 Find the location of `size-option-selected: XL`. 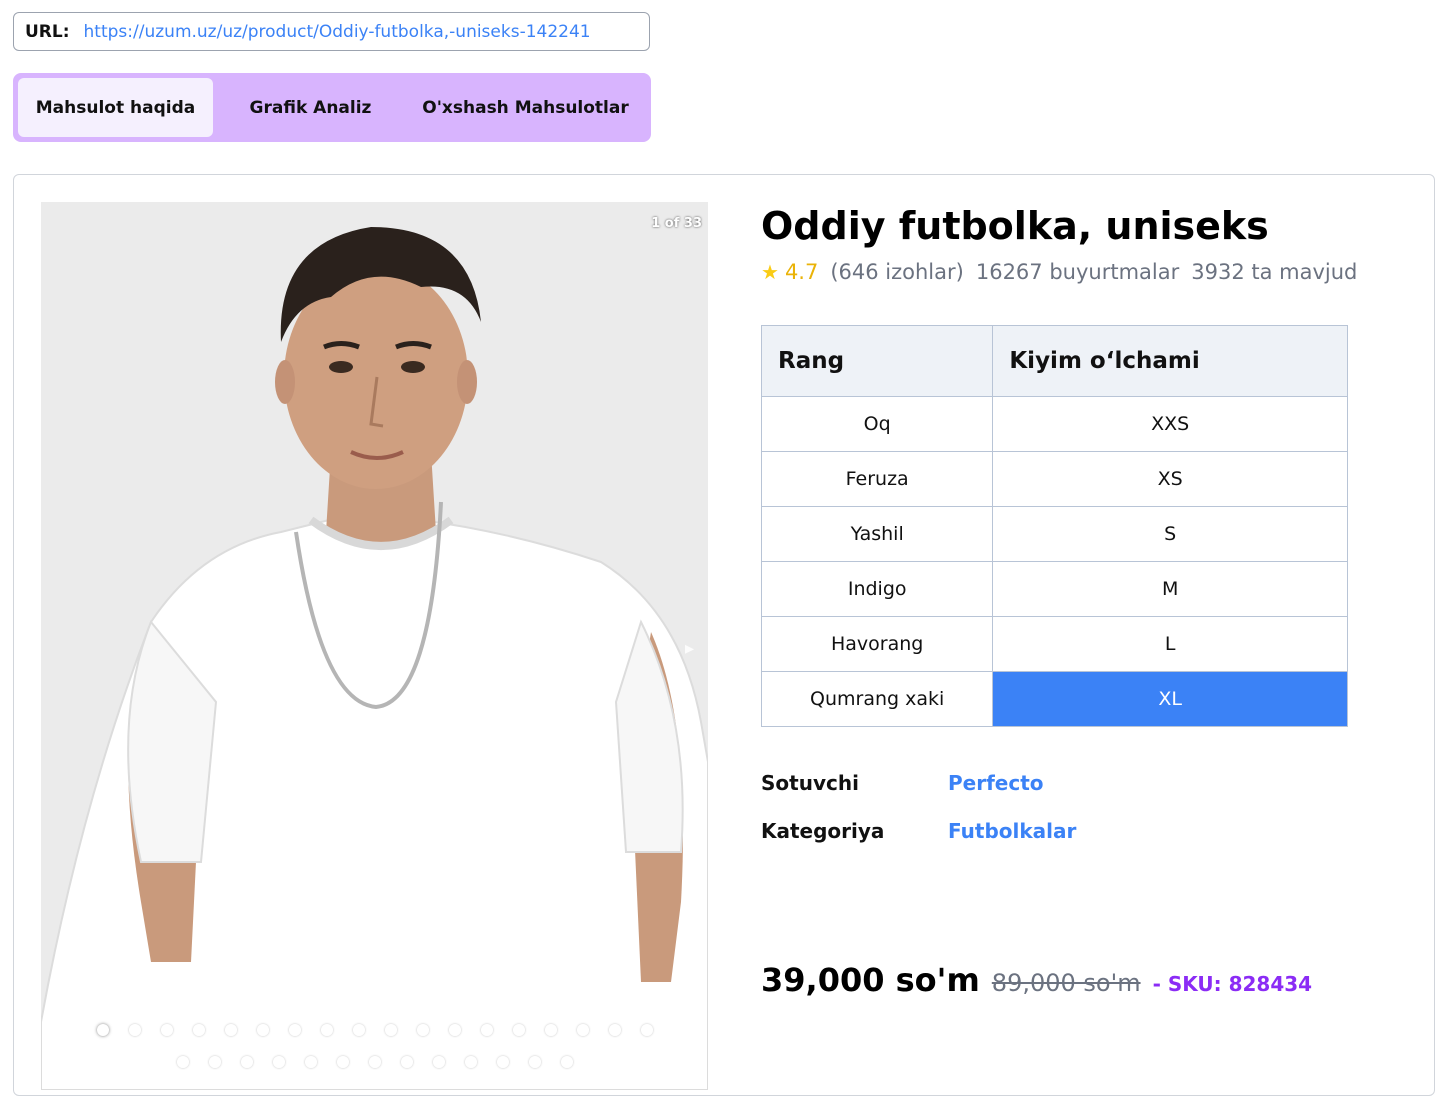

size-option-selected: XL is located at coordinates (1170, 699).